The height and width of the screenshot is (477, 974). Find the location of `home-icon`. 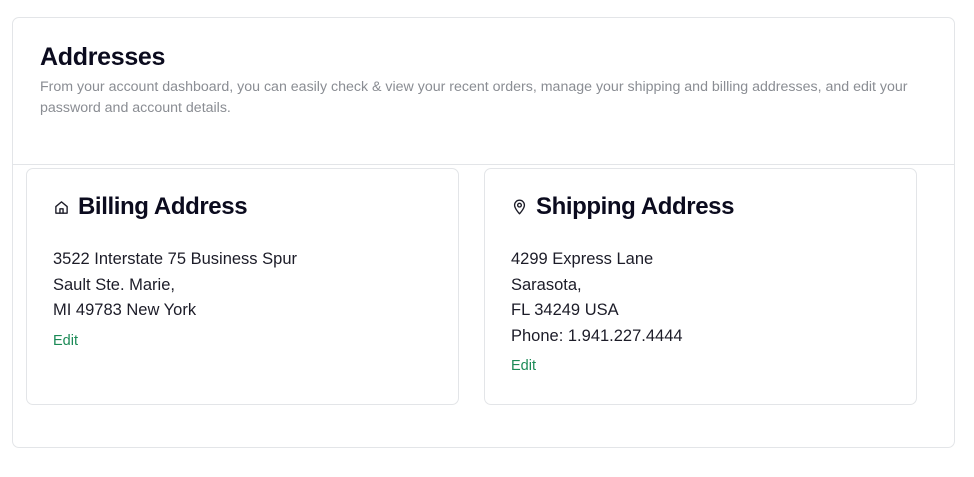

home-icon is located at coordinates (61, 207).